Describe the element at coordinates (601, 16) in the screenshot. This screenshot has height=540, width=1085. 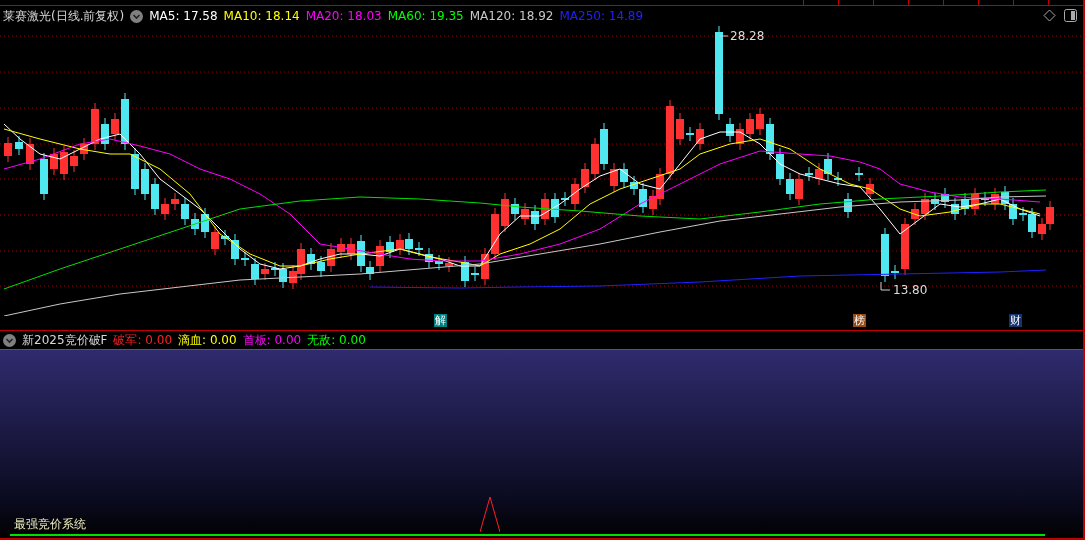
I see `ma-value: MA250: 14.89` at that location.